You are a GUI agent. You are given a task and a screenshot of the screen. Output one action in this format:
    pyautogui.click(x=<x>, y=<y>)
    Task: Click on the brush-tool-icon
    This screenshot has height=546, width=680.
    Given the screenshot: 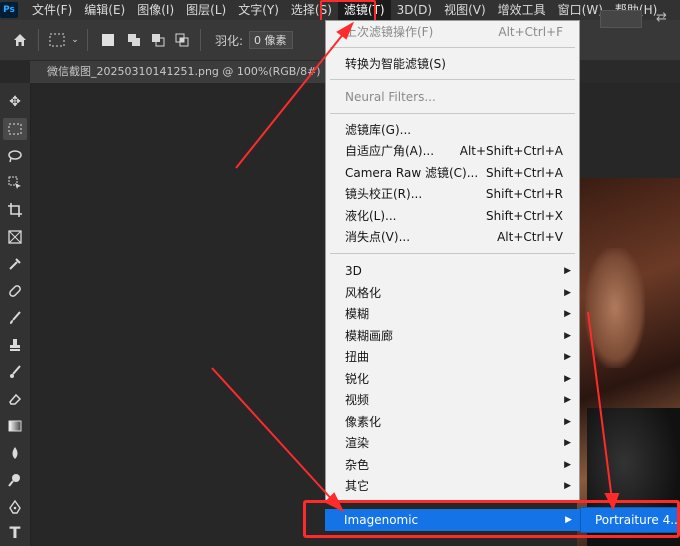 What is the action you would take?
    pyautogui.click(x=15, y=318)
    